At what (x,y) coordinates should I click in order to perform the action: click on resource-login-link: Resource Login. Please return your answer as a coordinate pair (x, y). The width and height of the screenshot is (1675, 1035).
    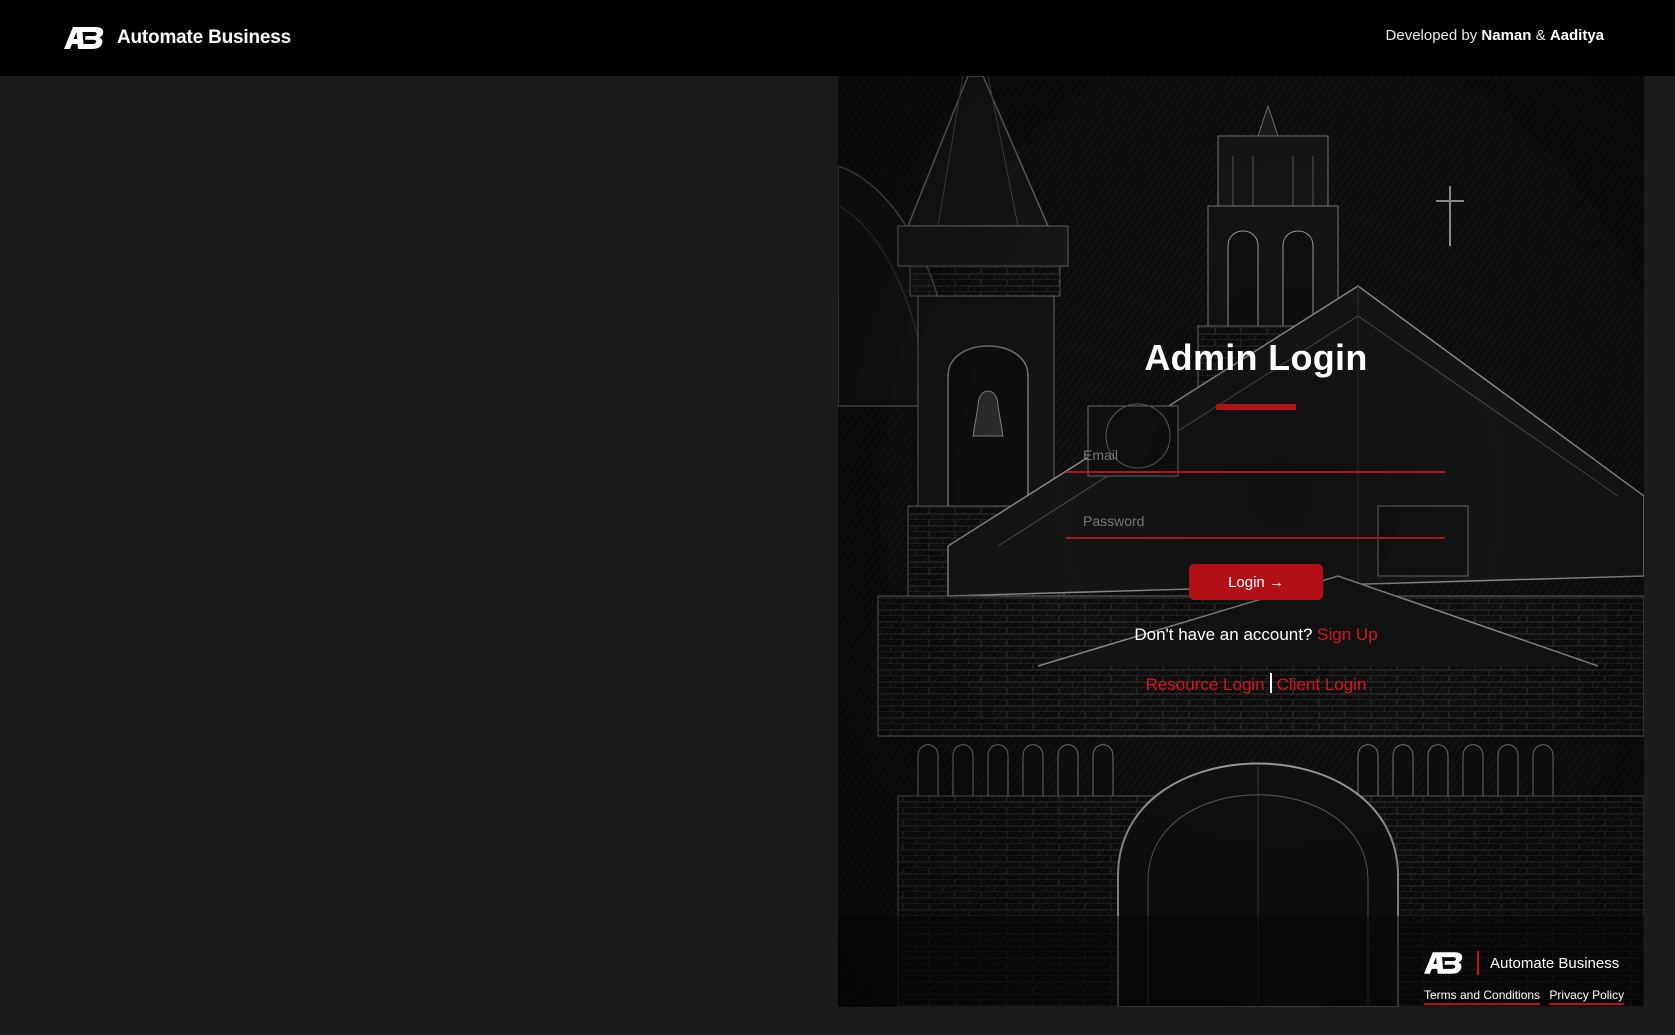
    Looking at the image, I should click on (1205, 684).